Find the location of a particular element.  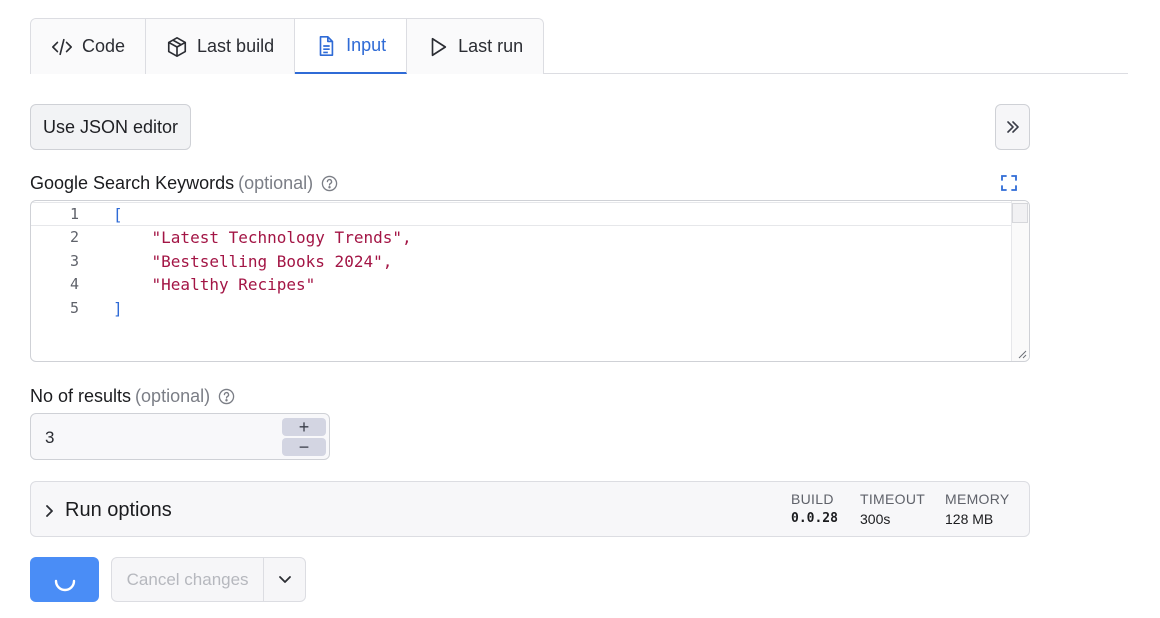

resize-grip-icon is located at coordinates (1022, 354).